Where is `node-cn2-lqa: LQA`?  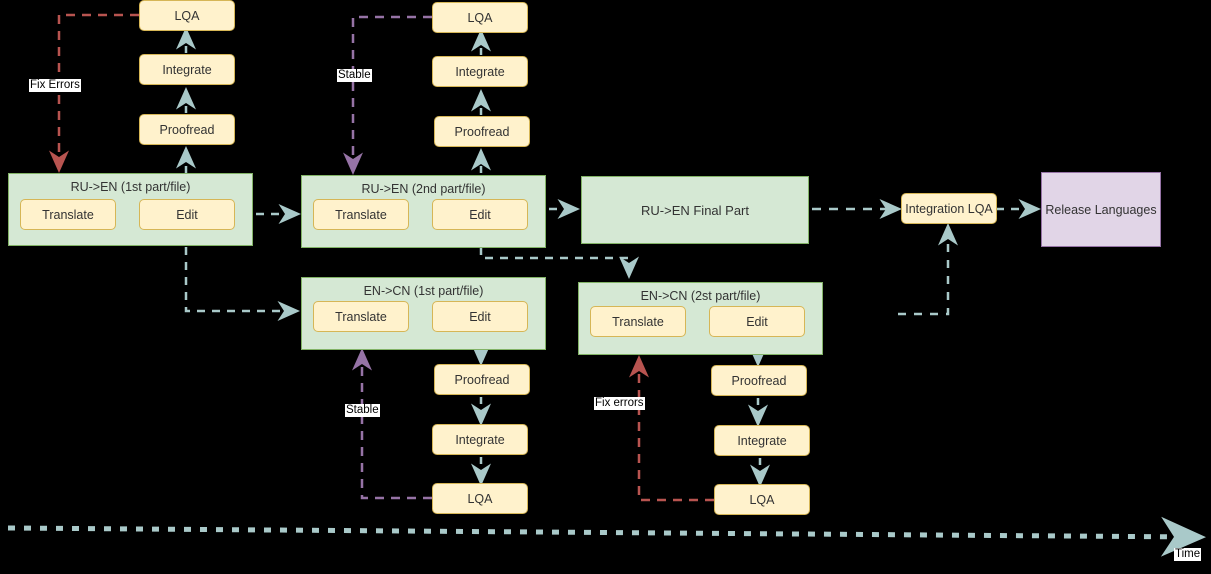
node-cn2-lqa: LQA is located at coordinates (762, 499).